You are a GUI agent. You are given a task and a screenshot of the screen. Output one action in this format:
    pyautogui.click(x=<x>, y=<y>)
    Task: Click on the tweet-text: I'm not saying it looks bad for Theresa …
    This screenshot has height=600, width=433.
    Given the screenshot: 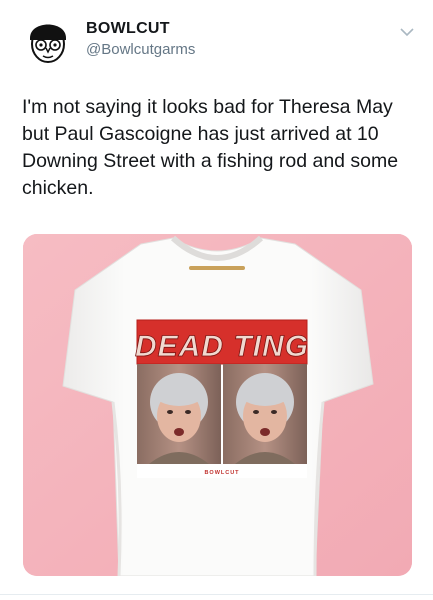 What is the action you would take?
    pyautogui.click(x=210, y=147)
    